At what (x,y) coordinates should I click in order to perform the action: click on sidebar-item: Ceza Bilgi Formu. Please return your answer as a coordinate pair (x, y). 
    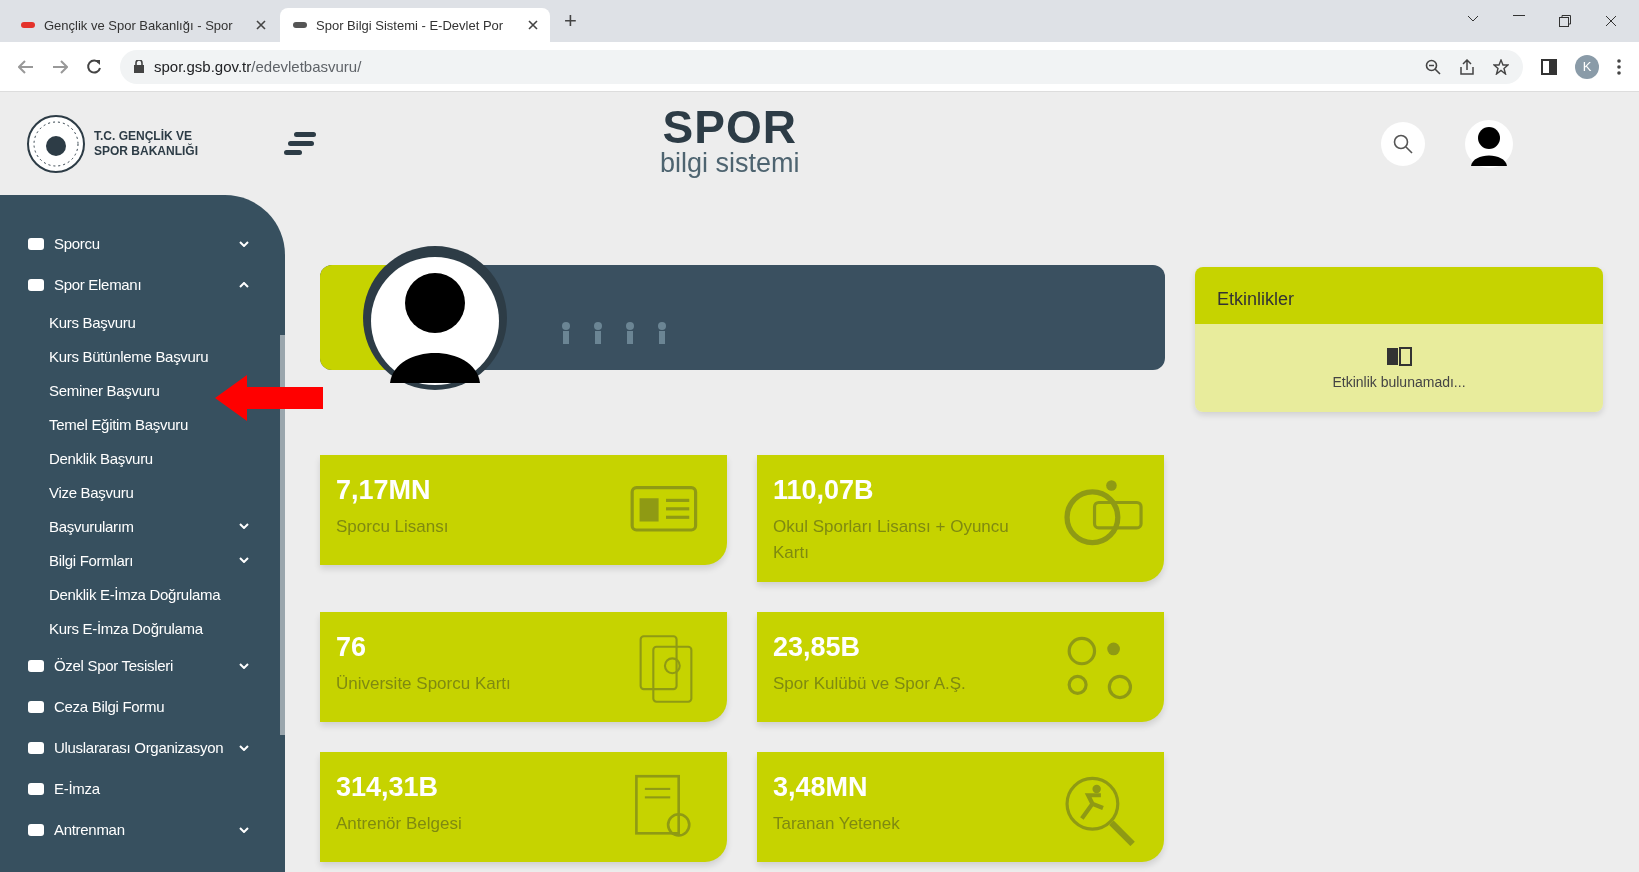
    Looking at the image, I should click on (138, 706).